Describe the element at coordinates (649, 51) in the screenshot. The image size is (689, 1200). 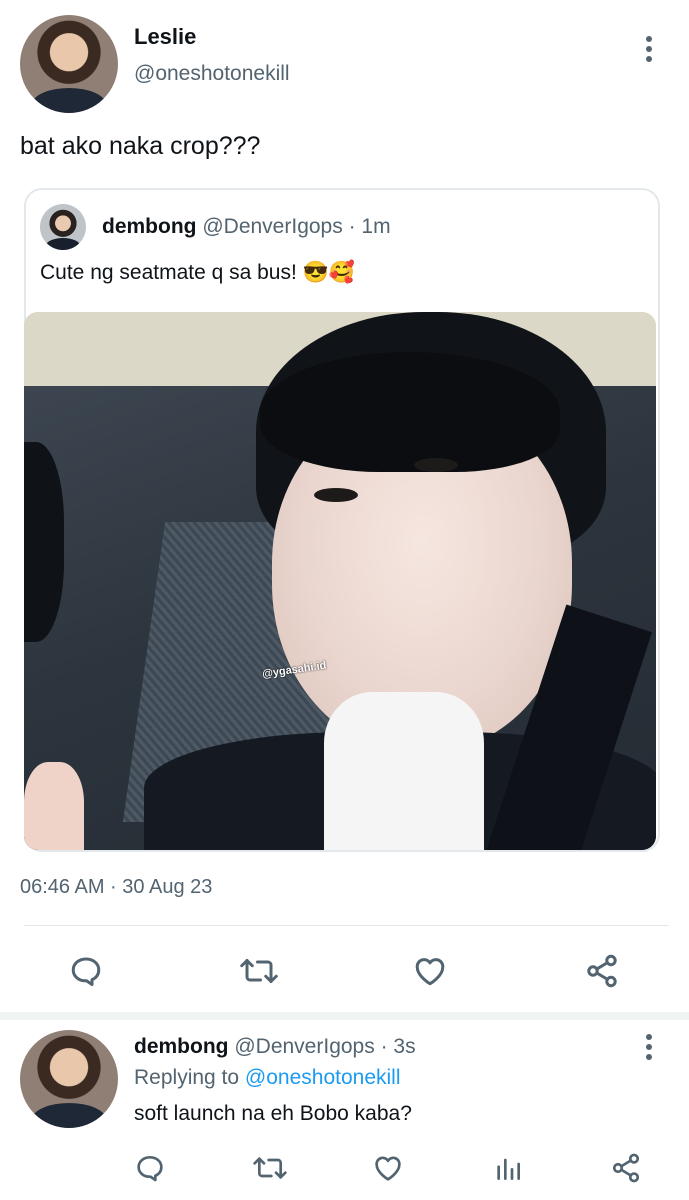
I see `more-options-icon` at that location.